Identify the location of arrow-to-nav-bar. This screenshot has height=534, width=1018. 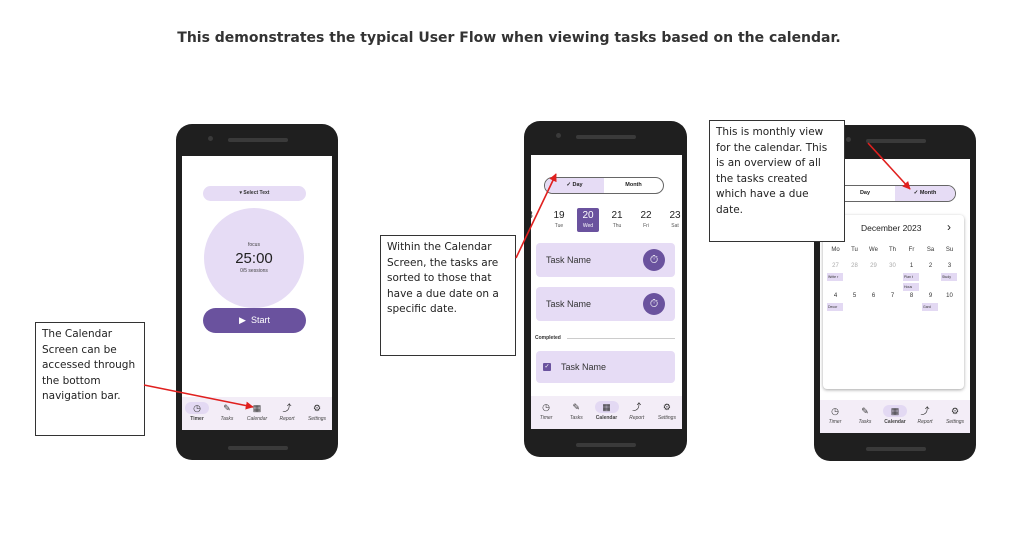
(198, 397).